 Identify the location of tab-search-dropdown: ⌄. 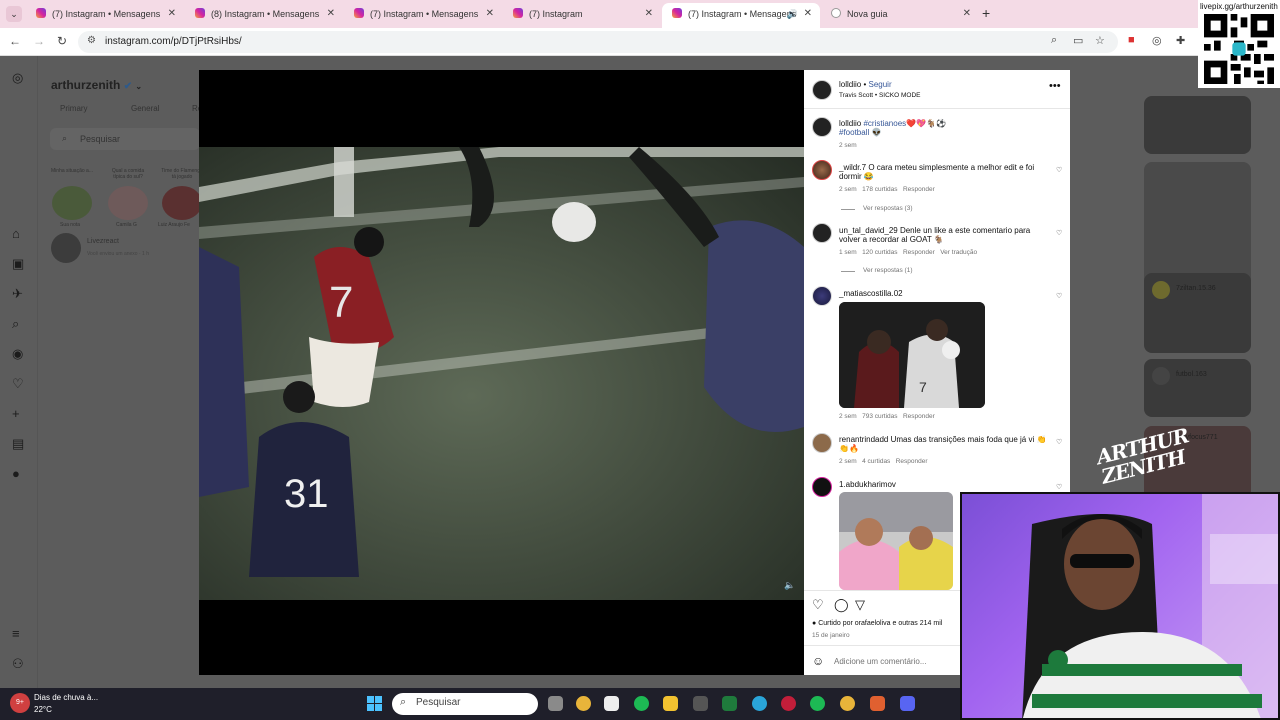
(14, 14).